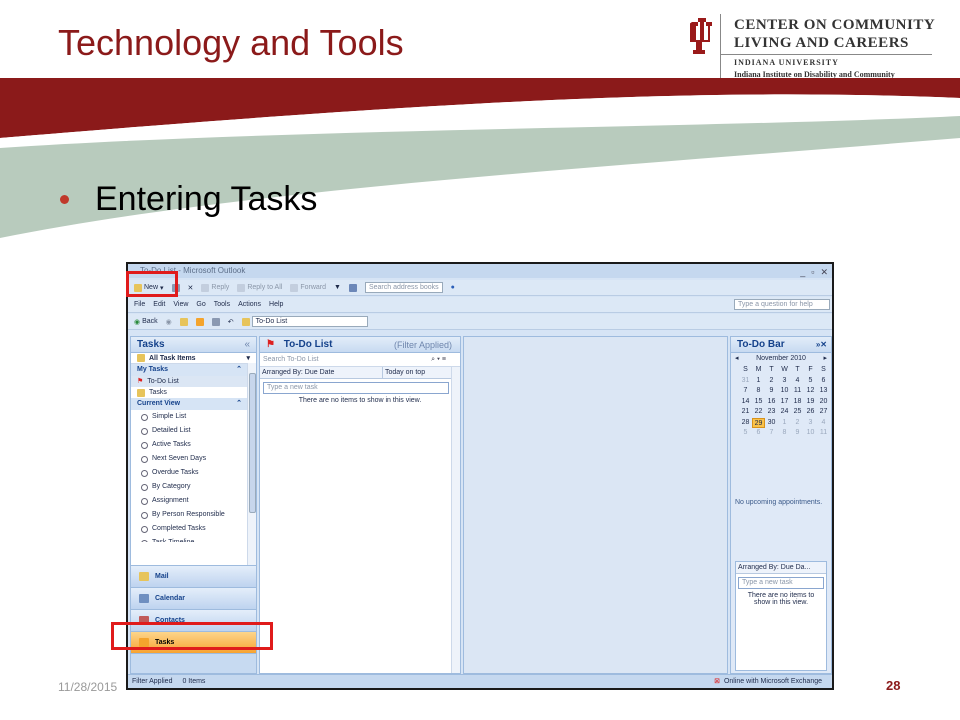  I want to click on calendar-day: 31, so click(745, 381).